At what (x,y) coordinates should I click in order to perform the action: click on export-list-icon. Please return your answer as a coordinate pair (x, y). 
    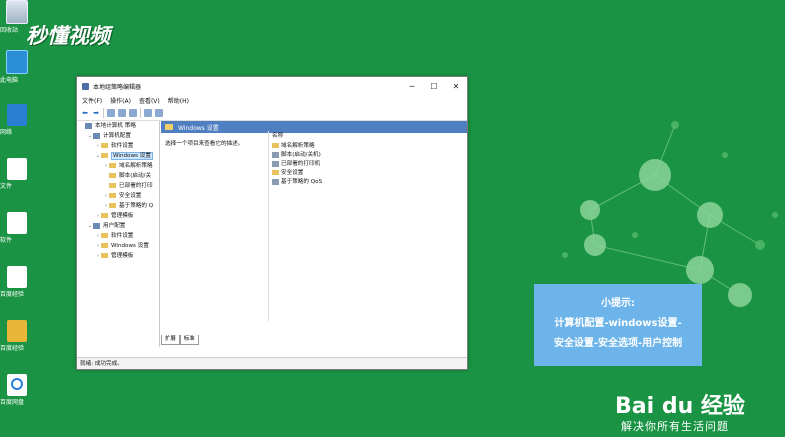
    Looking at the image, I should click on (133, 113).